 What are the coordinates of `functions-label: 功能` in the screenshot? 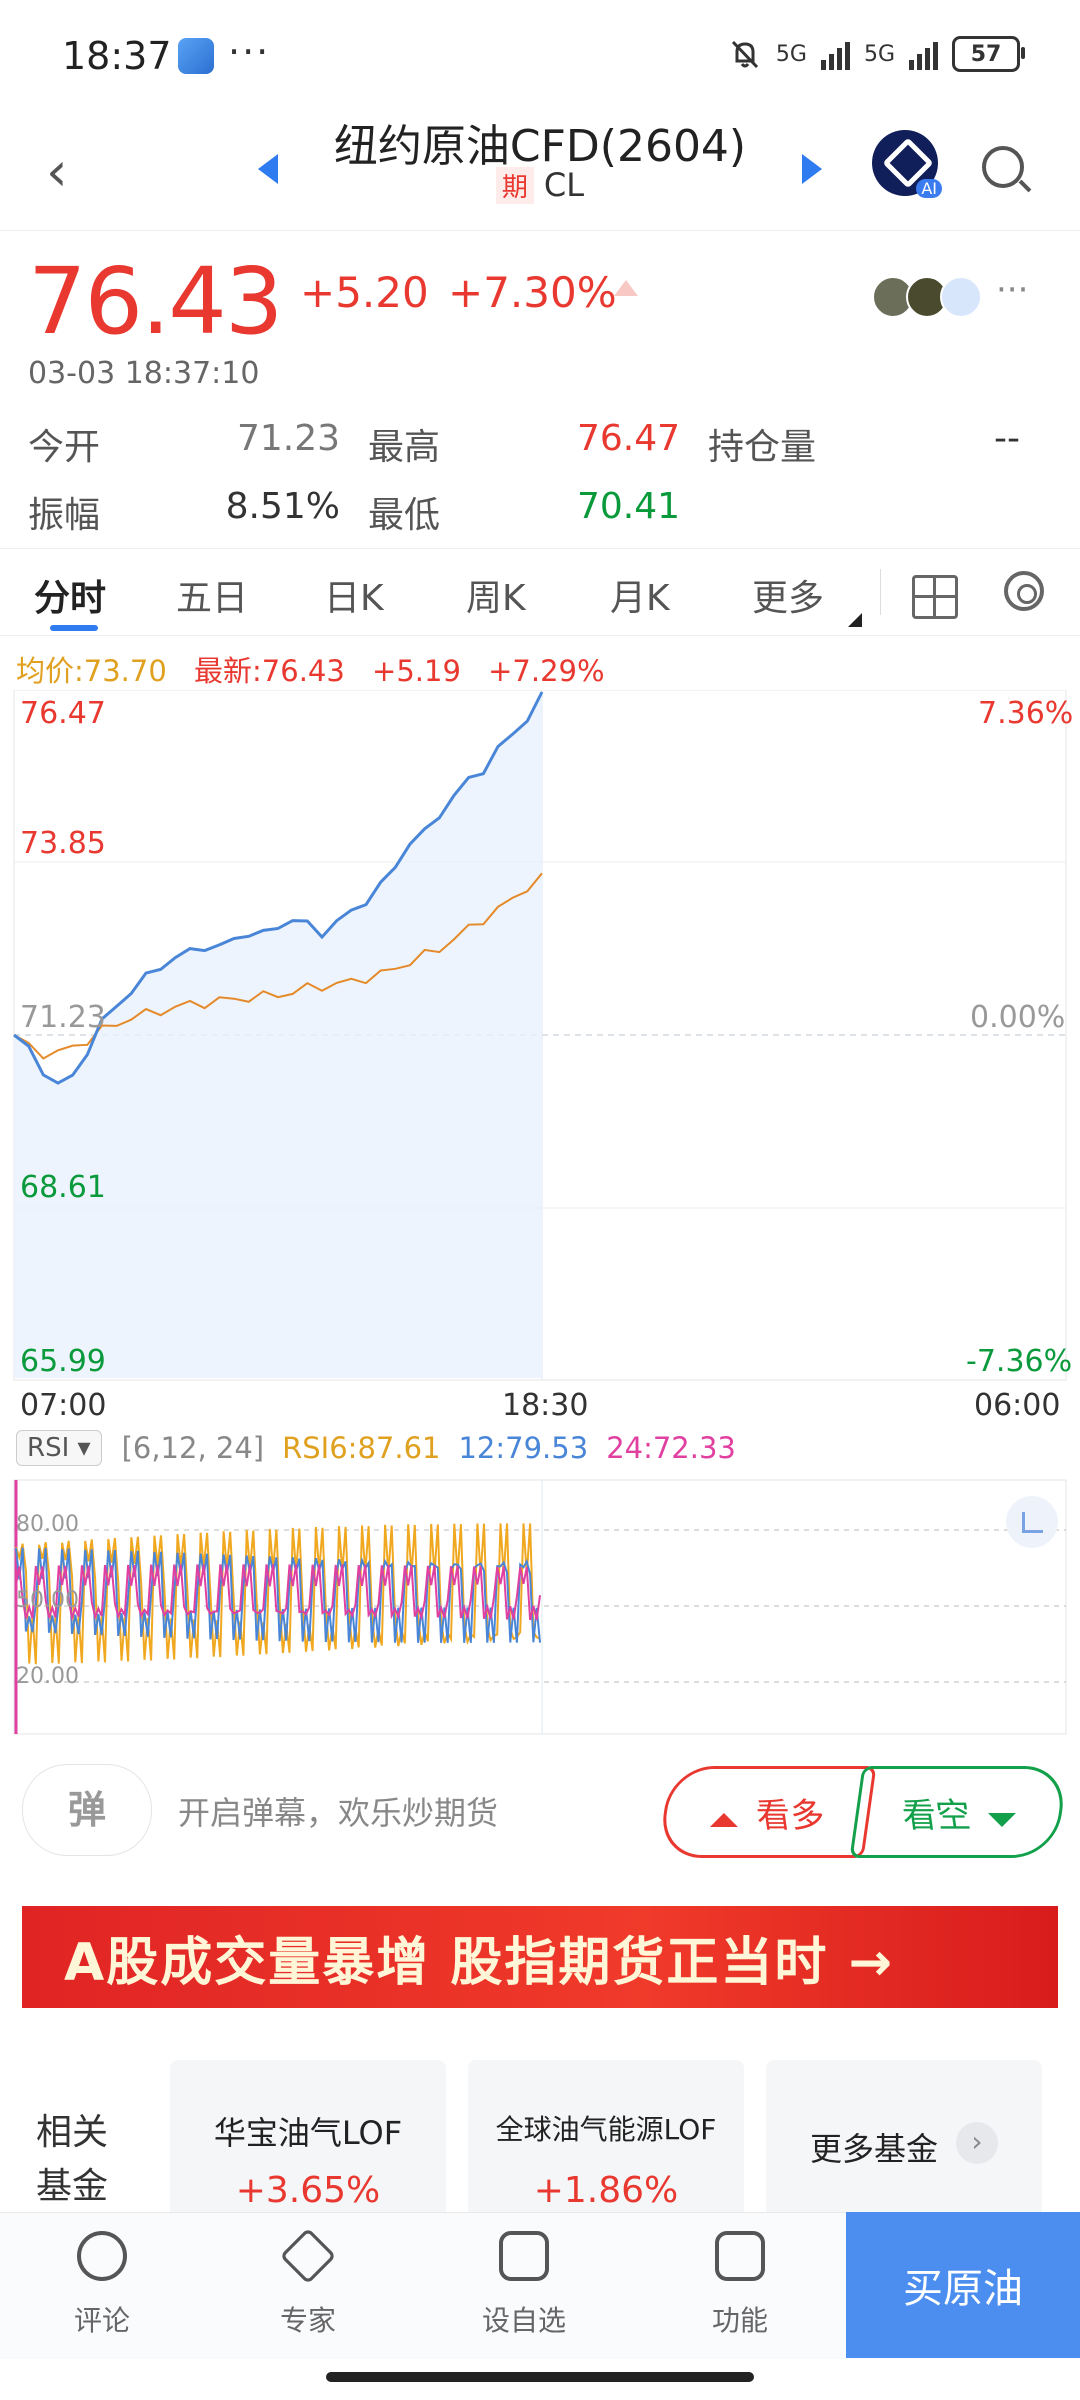 It's located at (739, 2320).